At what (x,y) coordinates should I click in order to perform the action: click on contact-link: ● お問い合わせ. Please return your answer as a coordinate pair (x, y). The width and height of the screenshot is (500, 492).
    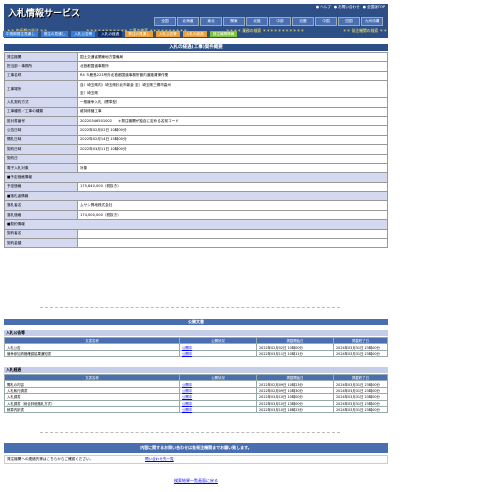
    Looking at the image, I should click on (347, 7).